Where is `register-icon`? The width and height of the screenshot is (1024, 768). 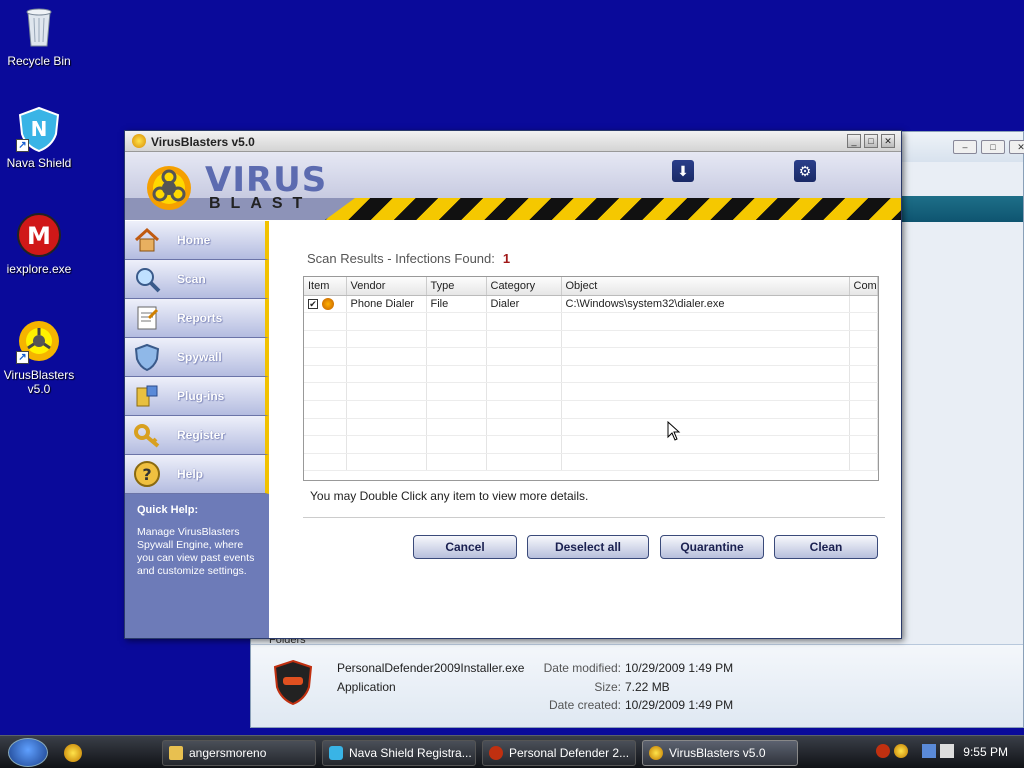 register-icon is located at coordinates (147, 435).